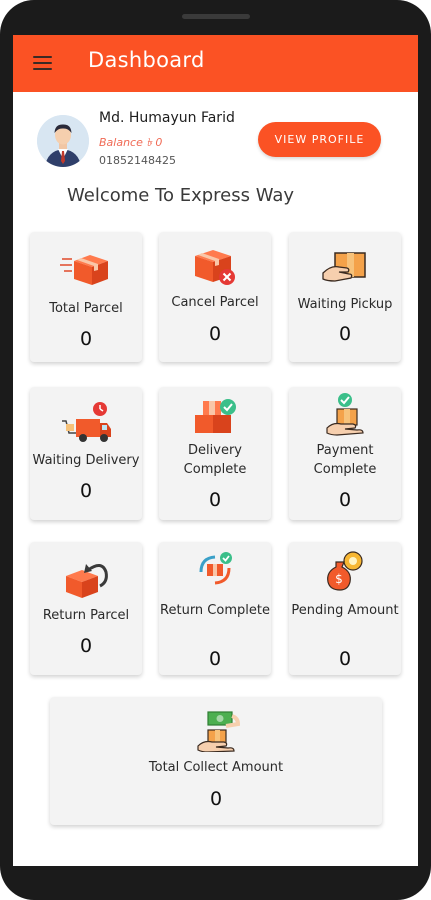 The width and height of the screenshot is (431, 900). Describe the element at coordinates (87, 581) in the screenshot. I see `return-box-icon` at that location.